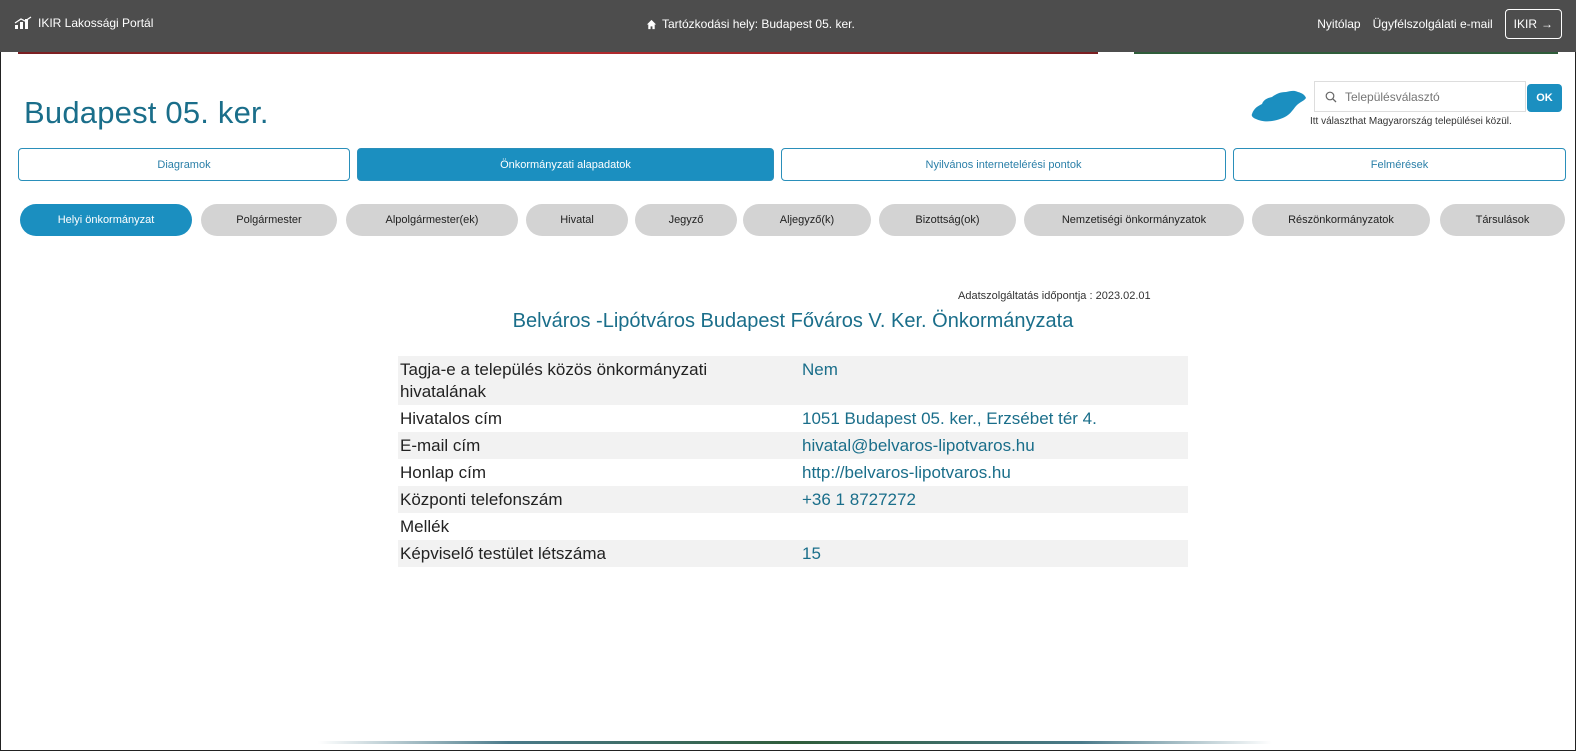 The height and width of the screenshot is (751, 1576). I want to click on table-row: Képviselő testület létszáma 15, so click(793, 553).